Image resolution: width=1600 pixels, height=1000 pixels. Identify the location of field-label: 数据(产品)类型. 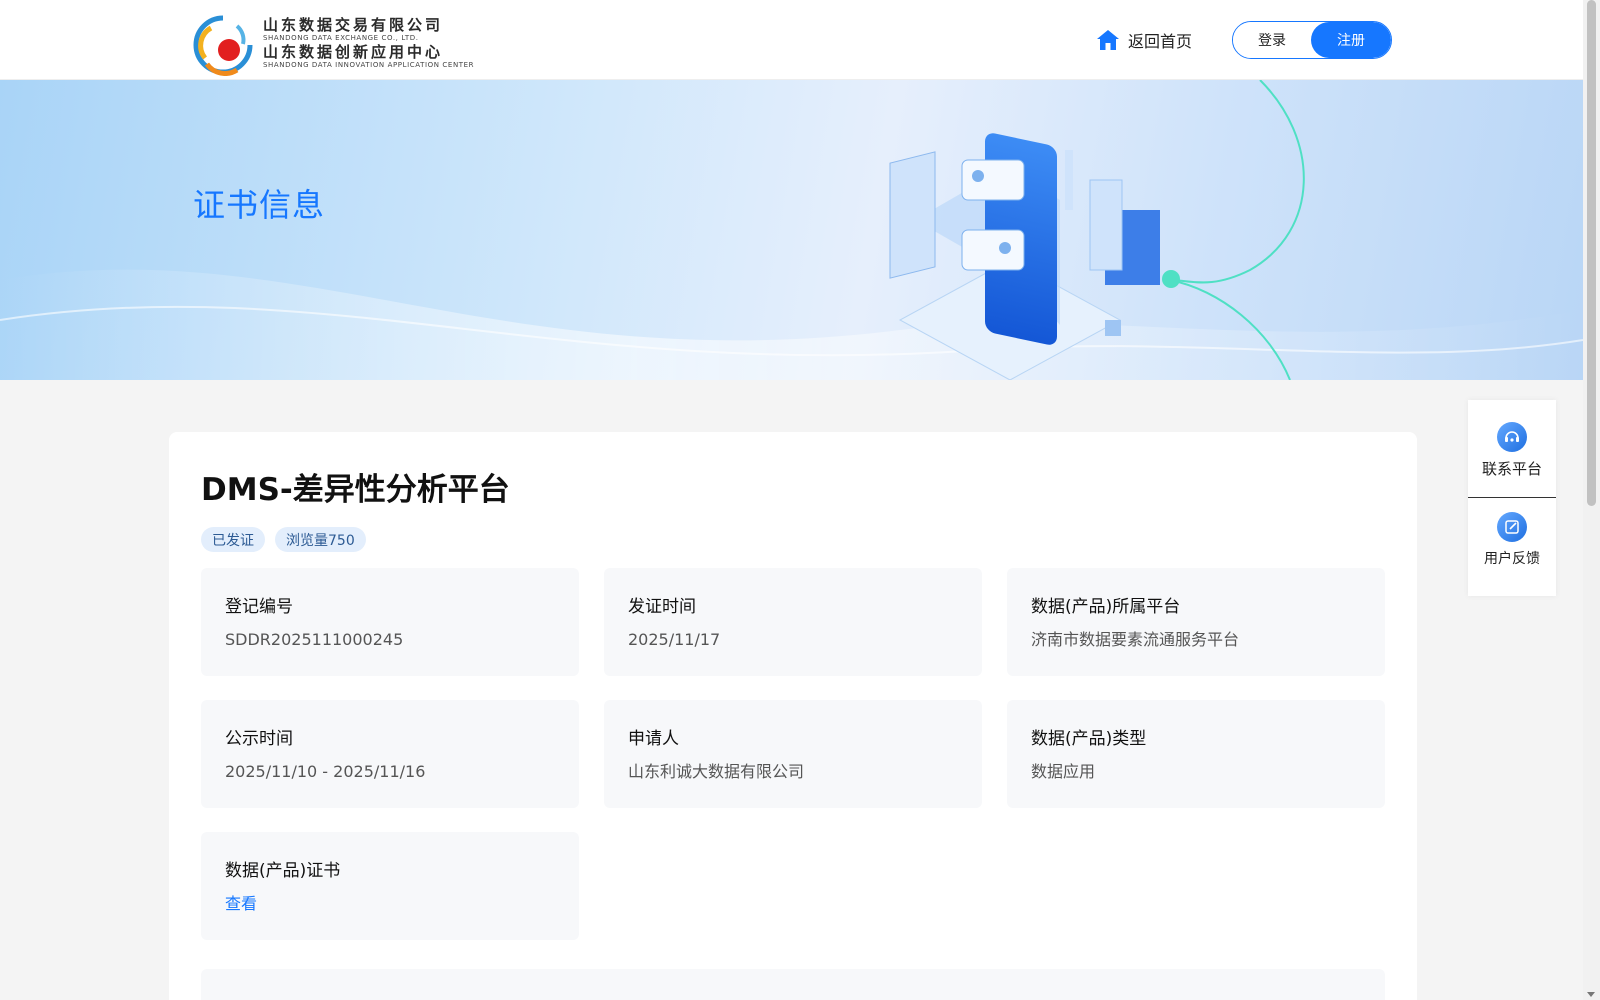
(1089, 739).